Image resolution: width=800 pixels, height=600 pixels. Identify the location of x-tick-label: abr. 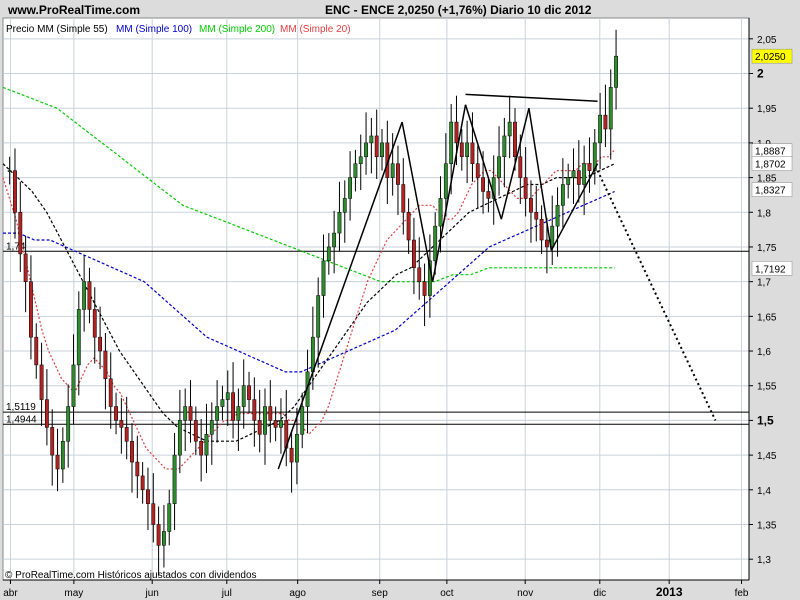
(10, 593).